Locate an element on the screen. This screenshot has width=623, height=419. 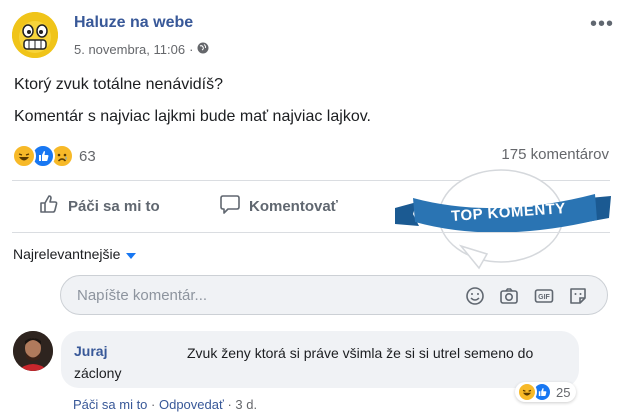
commenter-avatar is located at coordinates (33, 351).